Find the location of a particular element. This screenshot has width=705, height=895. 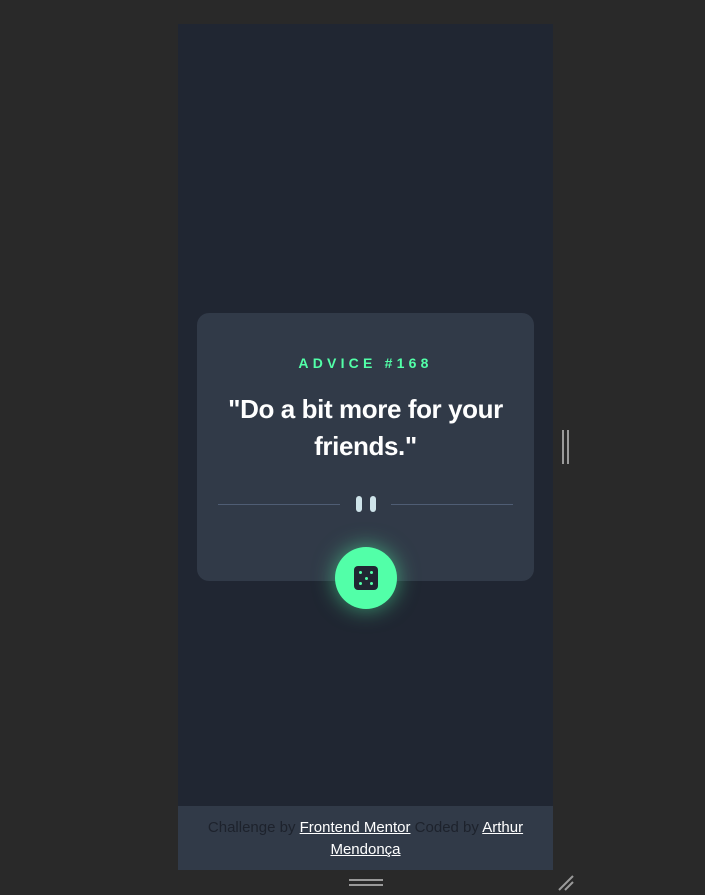

divider-line-left is located at coordinates (279, 504).